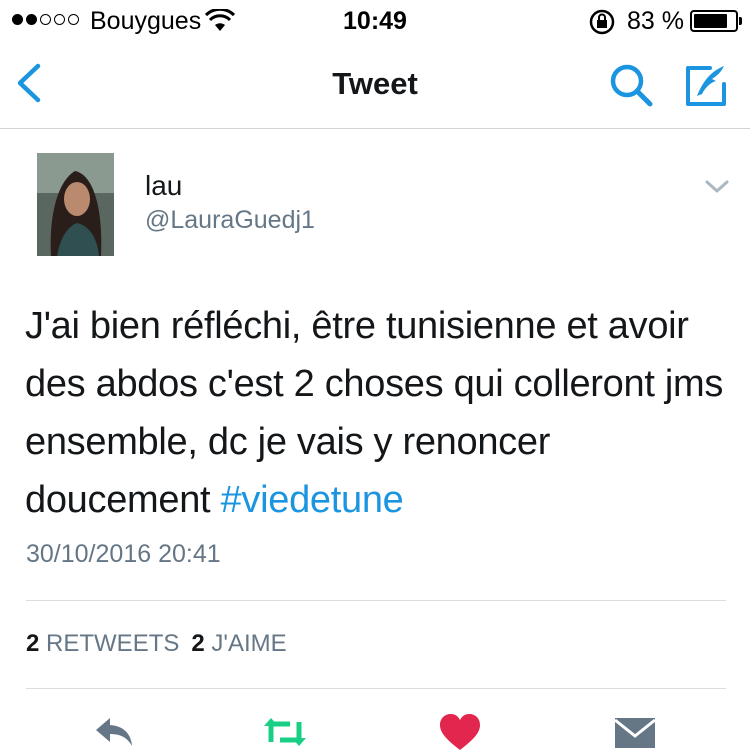 This screenshot has height=750, width=750. I want to click on likes-stat: 2 J'AIME, so click(238, 643).